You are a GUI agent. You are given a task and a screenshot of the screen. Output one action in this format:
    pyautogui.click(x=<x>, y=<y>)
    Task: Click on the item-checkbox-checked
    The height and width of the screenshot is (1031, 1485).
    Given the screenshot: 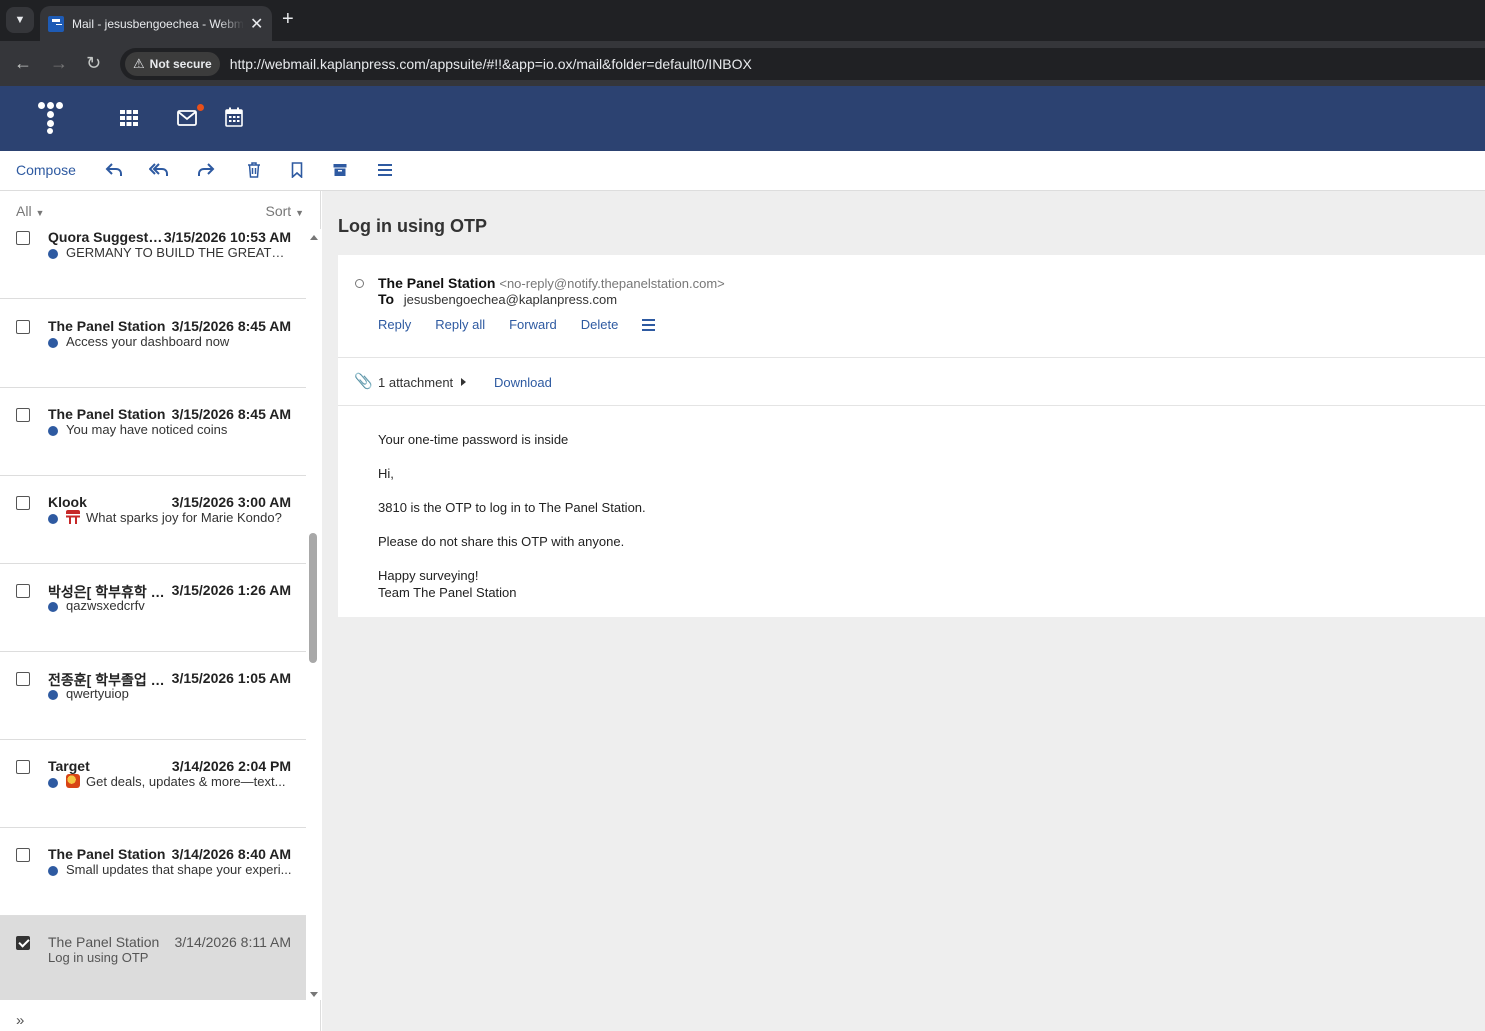 What is the action you would take?
    pyautogui.click(x=23, y=943)
    